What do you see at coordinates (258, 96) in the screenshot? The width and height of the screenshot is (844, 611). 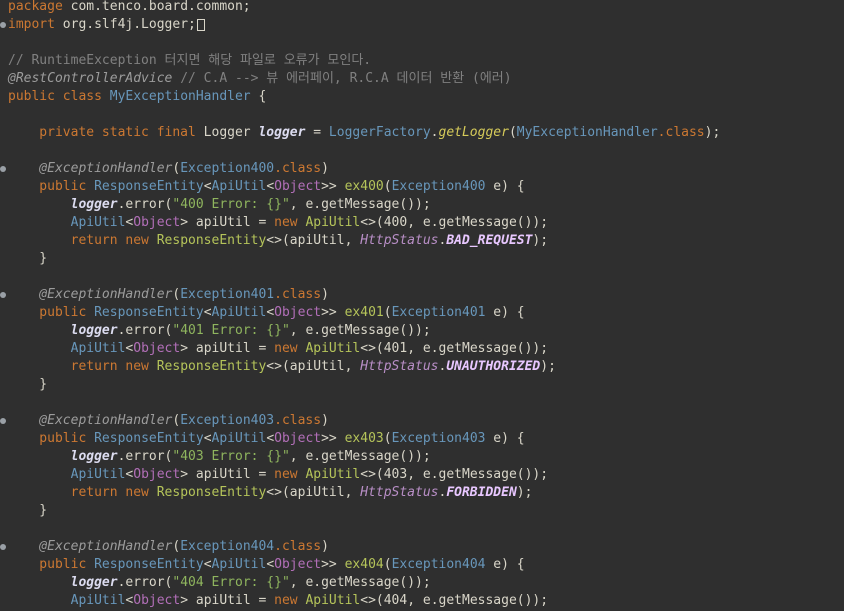 I see `code-token: {` at bounding box center [258, 96].